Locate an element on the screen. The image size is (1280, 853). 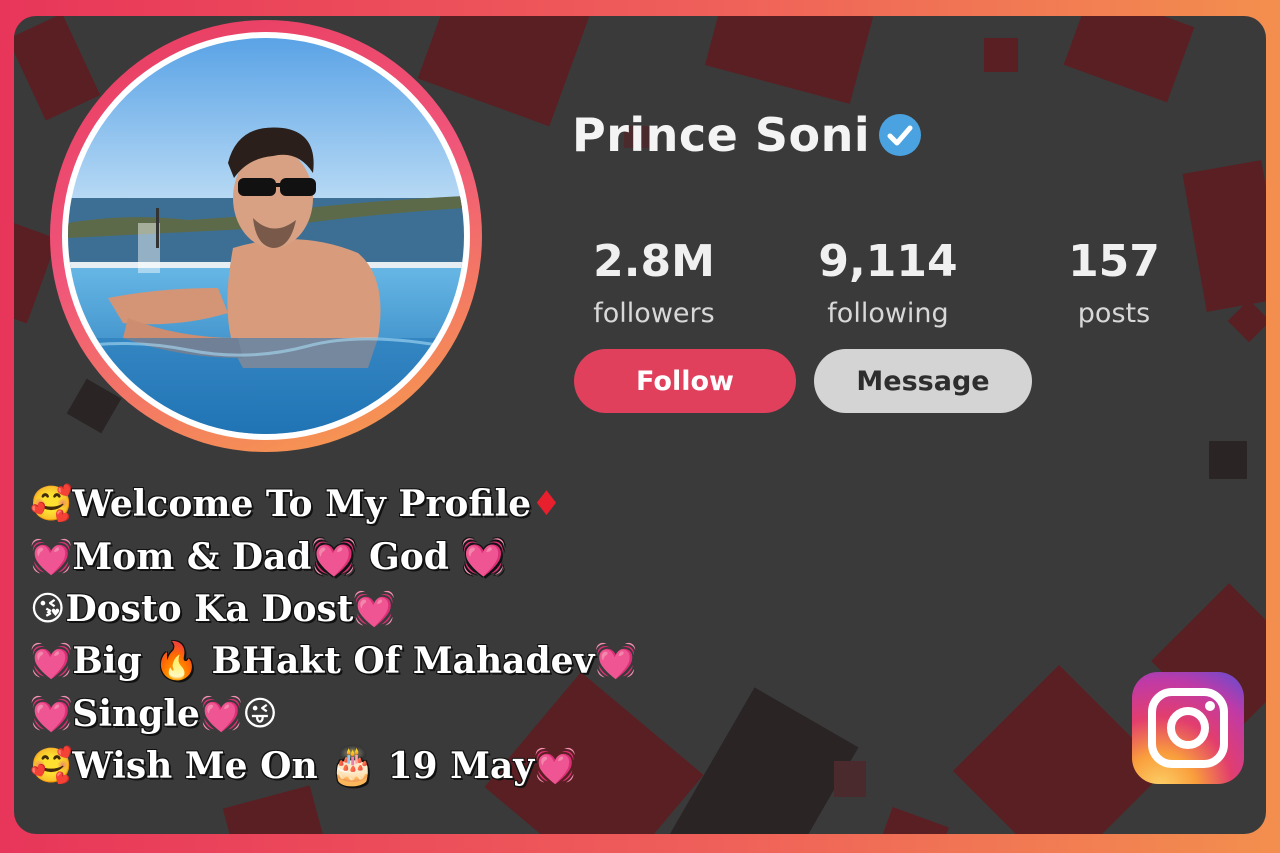
bio-line: 🥰 Wish Me On 🎂 19 May 💓 is located at coordinates (333, 766).